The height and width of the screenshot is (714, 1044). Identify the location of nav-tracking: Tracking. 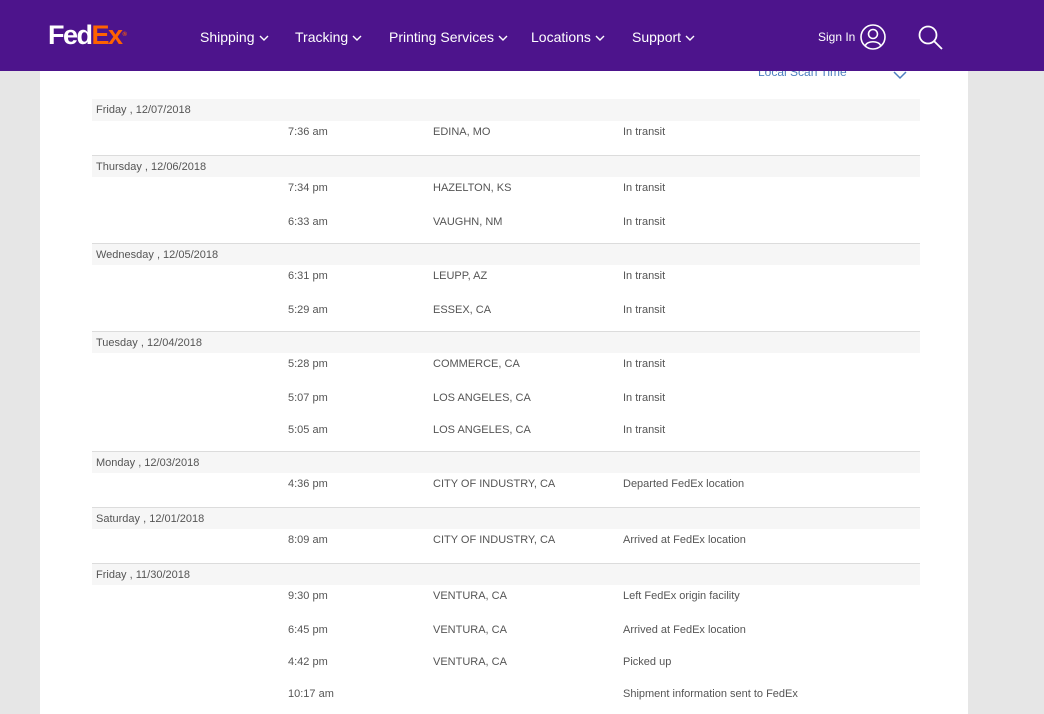
(328, 36).